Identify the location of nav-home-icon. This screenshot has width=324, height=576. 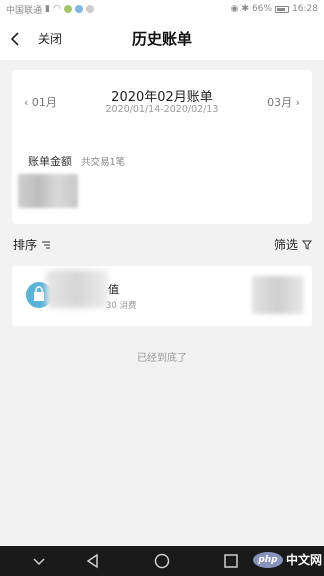
(162, 561).